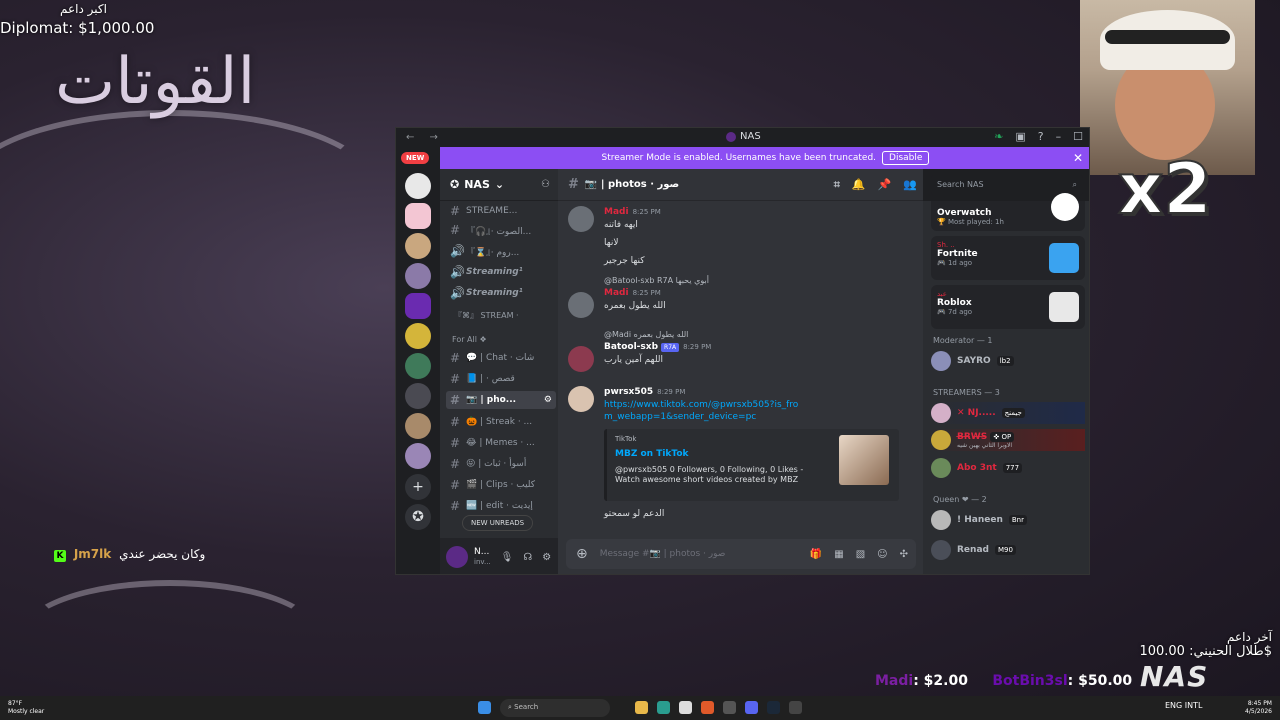 The image size is (1280, 720). I want to click on system-tray: ENG INTL, so click(1183, 705).